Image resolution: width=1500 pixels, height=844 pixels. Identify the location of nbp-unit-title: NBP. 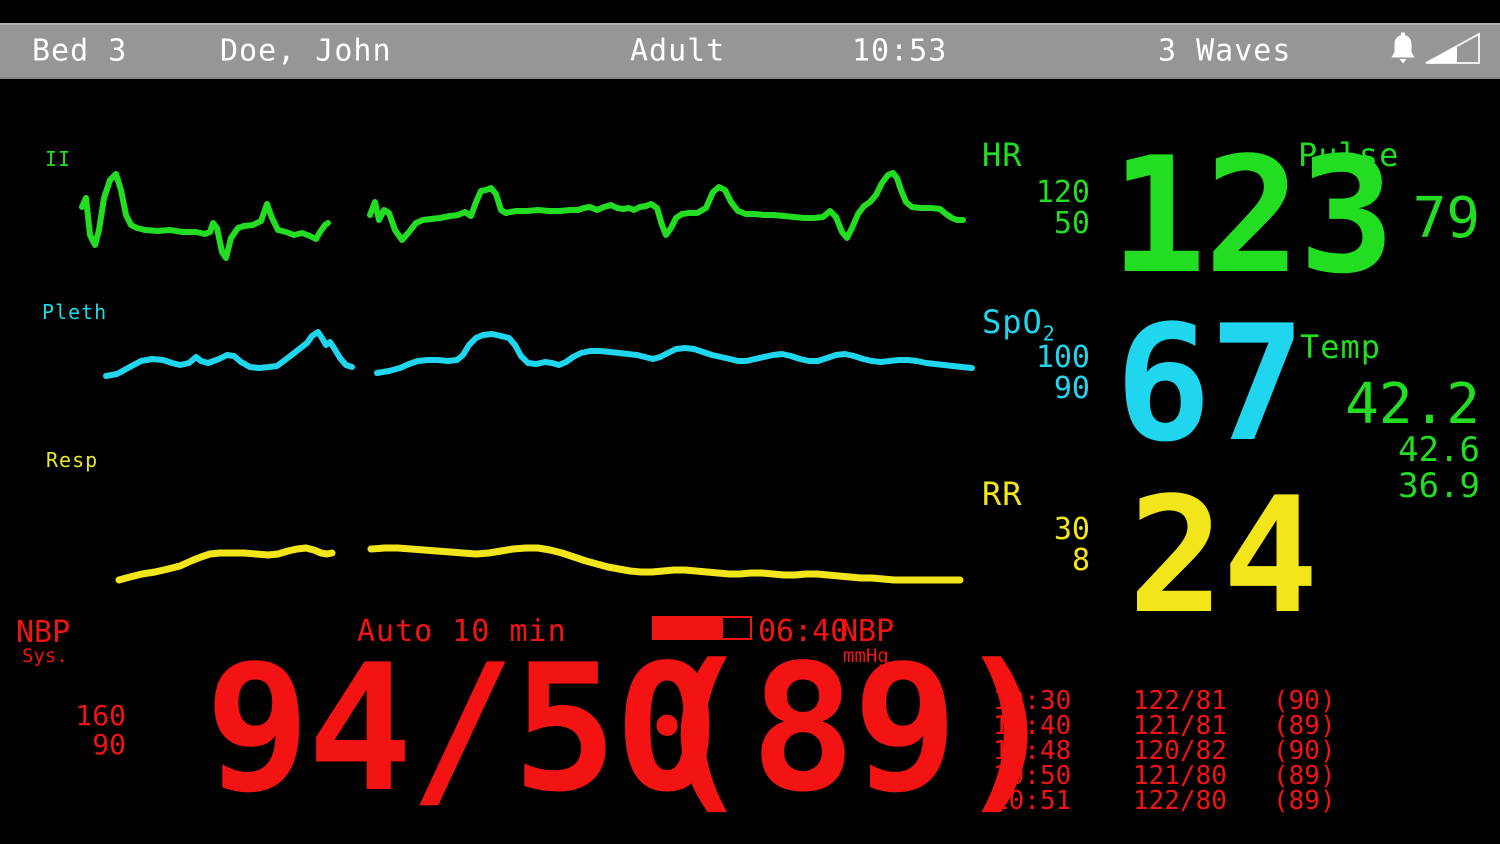
(867, 631).